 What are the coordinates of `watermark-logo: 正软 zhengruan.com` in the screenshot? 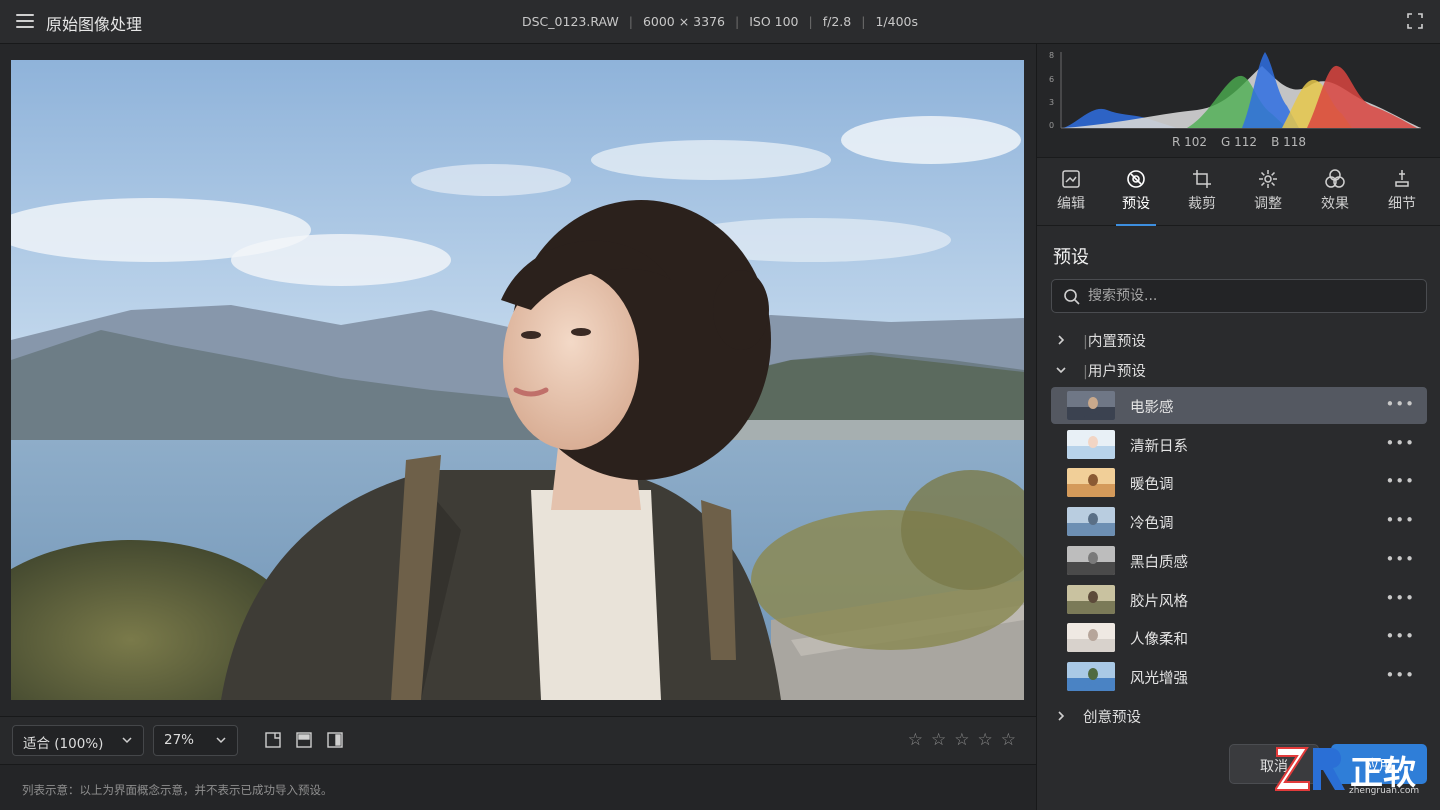 It's located at (1356, 772).